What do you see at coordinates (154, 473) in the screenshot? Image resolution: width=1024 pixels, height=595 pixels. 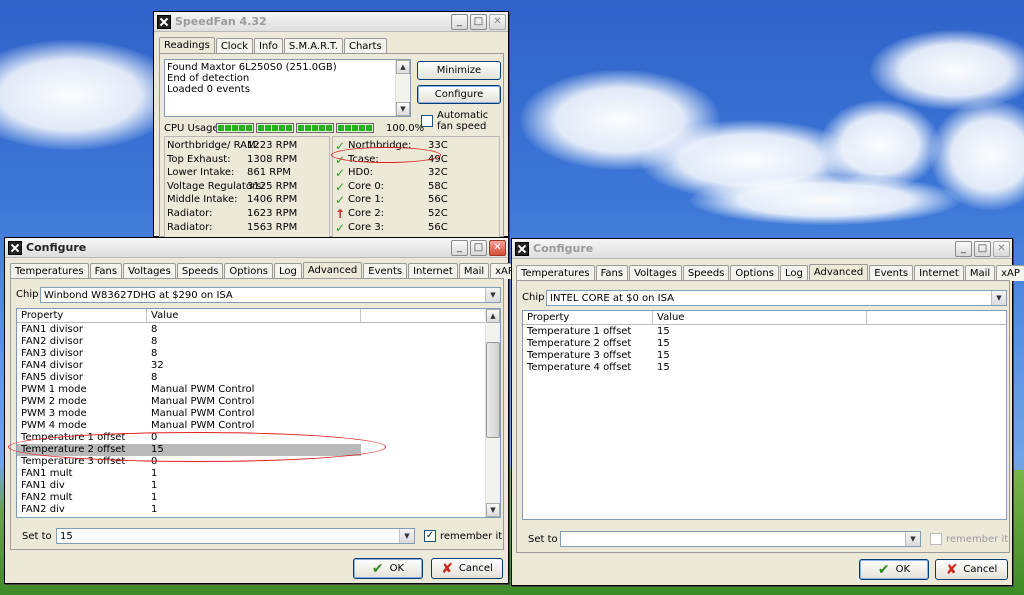 I see `property-value: 1` at bounding box center [154, 473].